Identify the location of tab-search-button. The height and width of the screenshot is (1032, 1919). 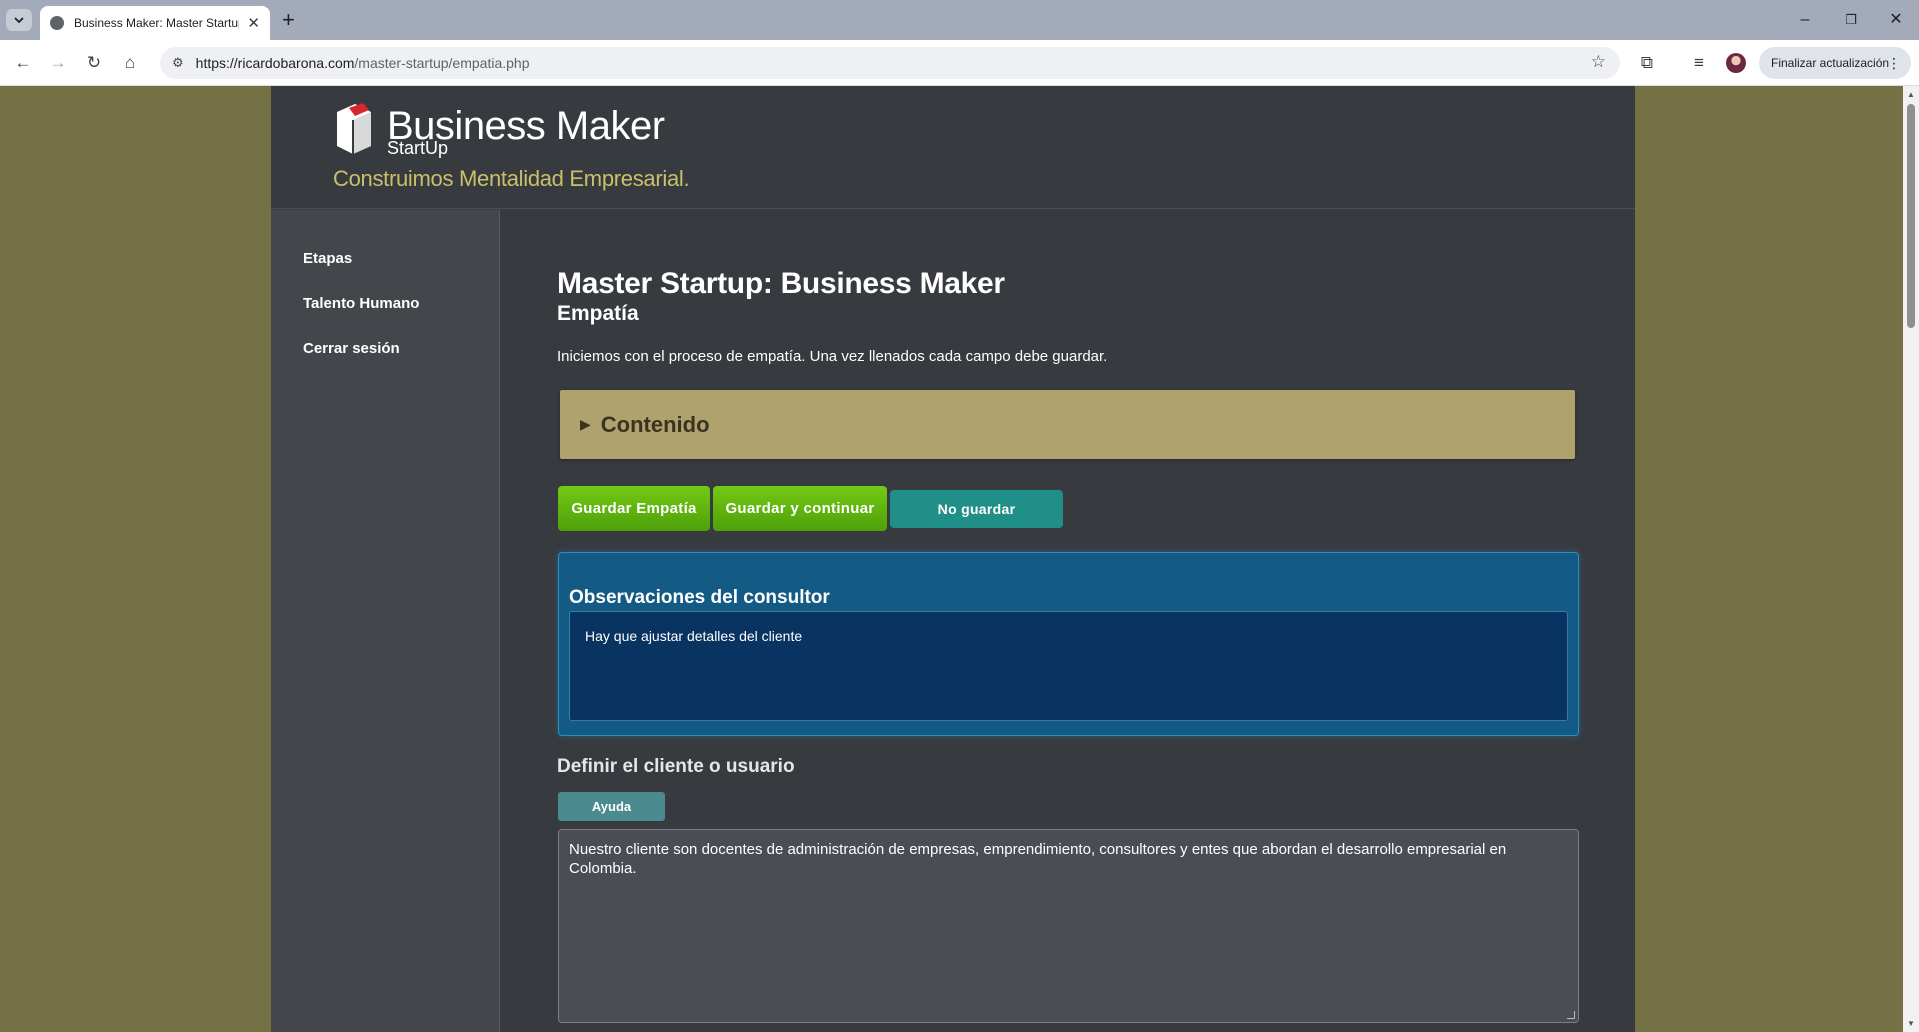
(19, 20).